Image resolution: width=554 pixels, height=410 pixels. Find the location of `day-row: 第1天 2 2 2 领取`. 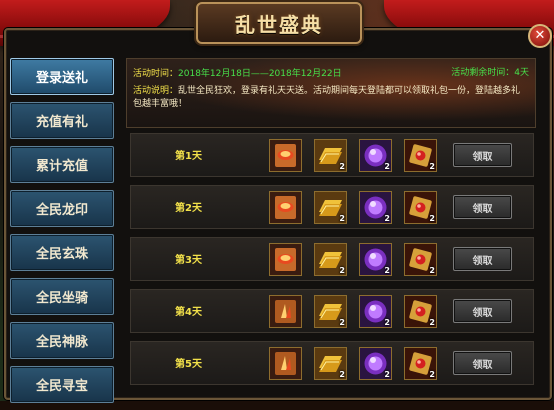

day-row: 第1天 2 2 2 领取 is located at coordinates (332, 155).